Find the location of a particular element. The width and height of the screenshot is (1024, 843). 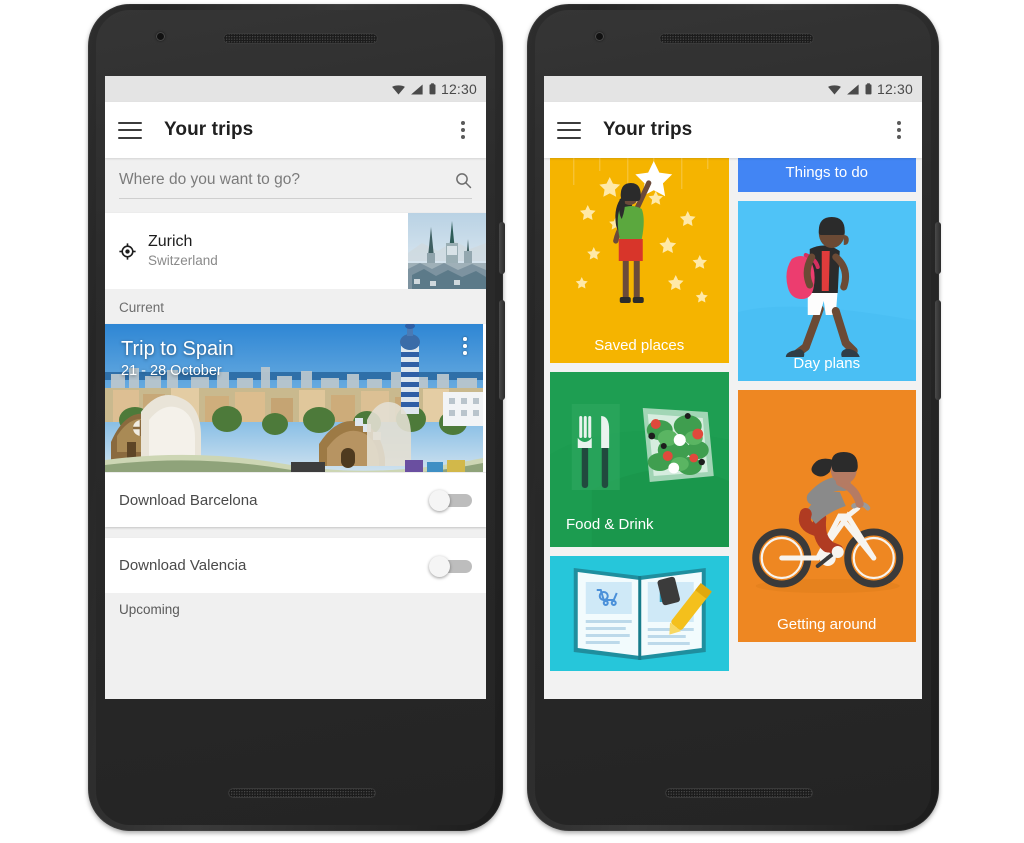

place-card-text: Zurich Switzerland is located at coordinates (256, 251).